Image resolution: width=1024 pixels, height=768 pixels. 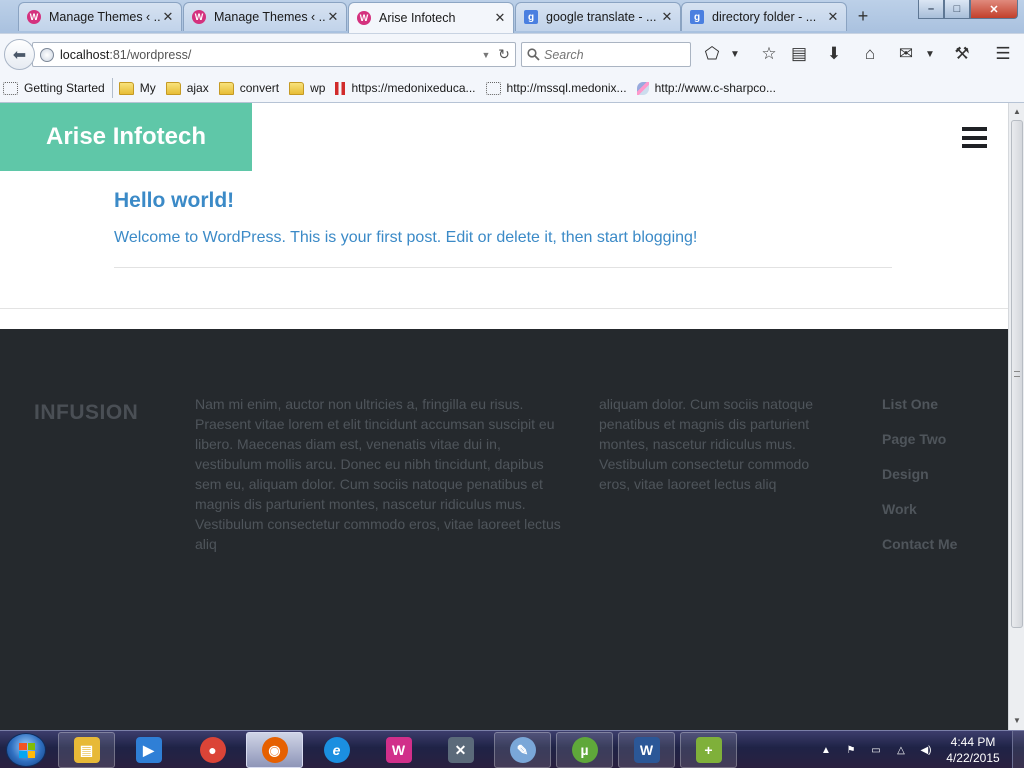 I want to click on media-player-icon: ▶, so click(x=148, y=750).